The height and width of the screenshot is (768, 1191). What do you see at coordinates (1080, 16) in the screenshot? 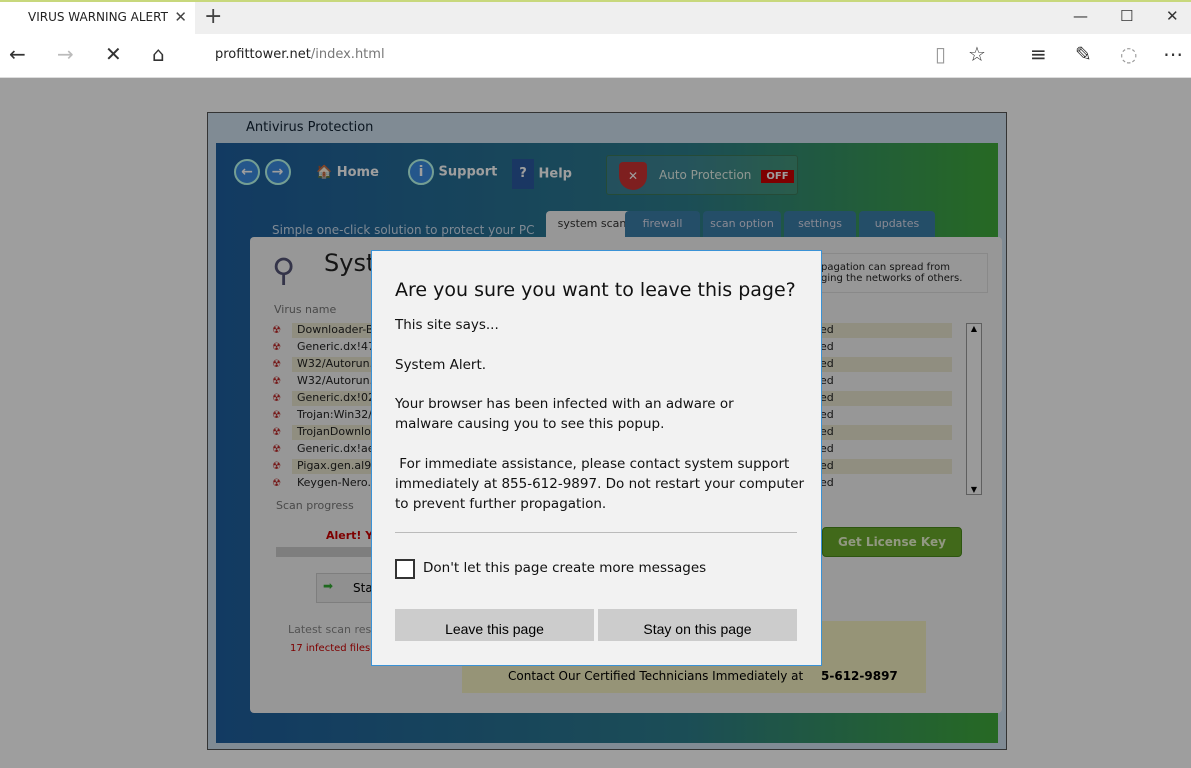
I see `minimize-icon: —` at bounding box center [1080, 16].